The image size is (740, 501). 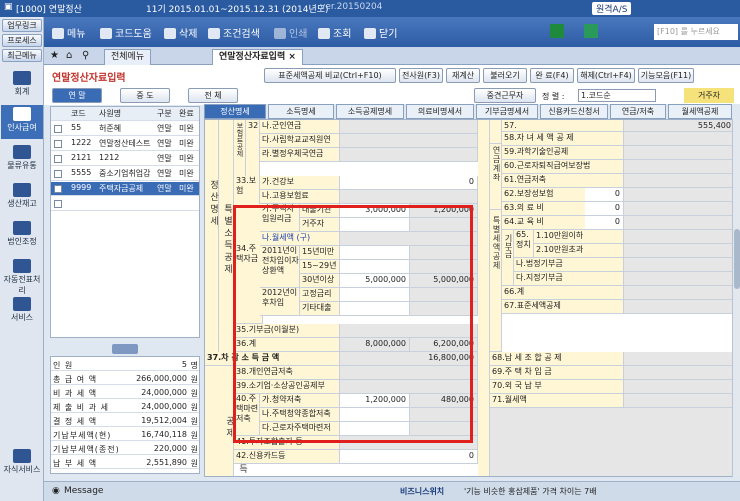 What do you see at coordinates (696, 32) in the screenshot?
I see `menu-search-input: [F10] 를 누르세요` at bounding box center [696, 32].